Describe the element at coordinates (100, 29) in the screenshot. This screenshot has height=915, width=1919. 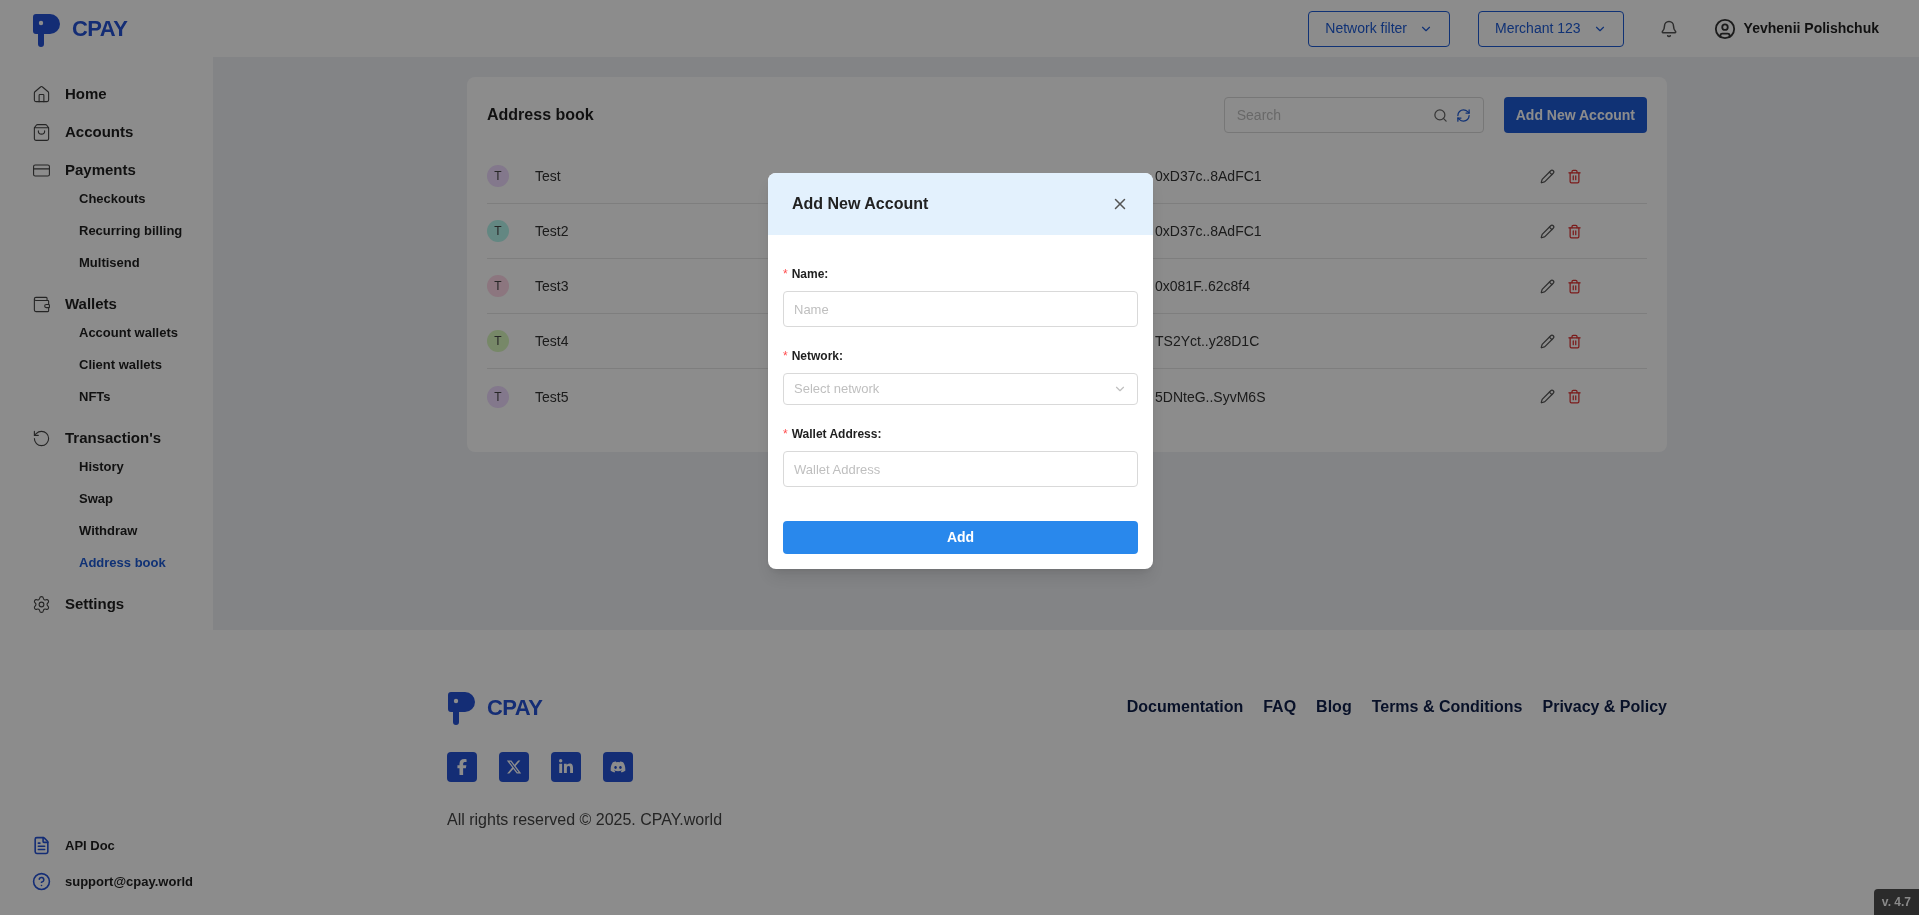
I see `logo-text: CPAY` at that location.